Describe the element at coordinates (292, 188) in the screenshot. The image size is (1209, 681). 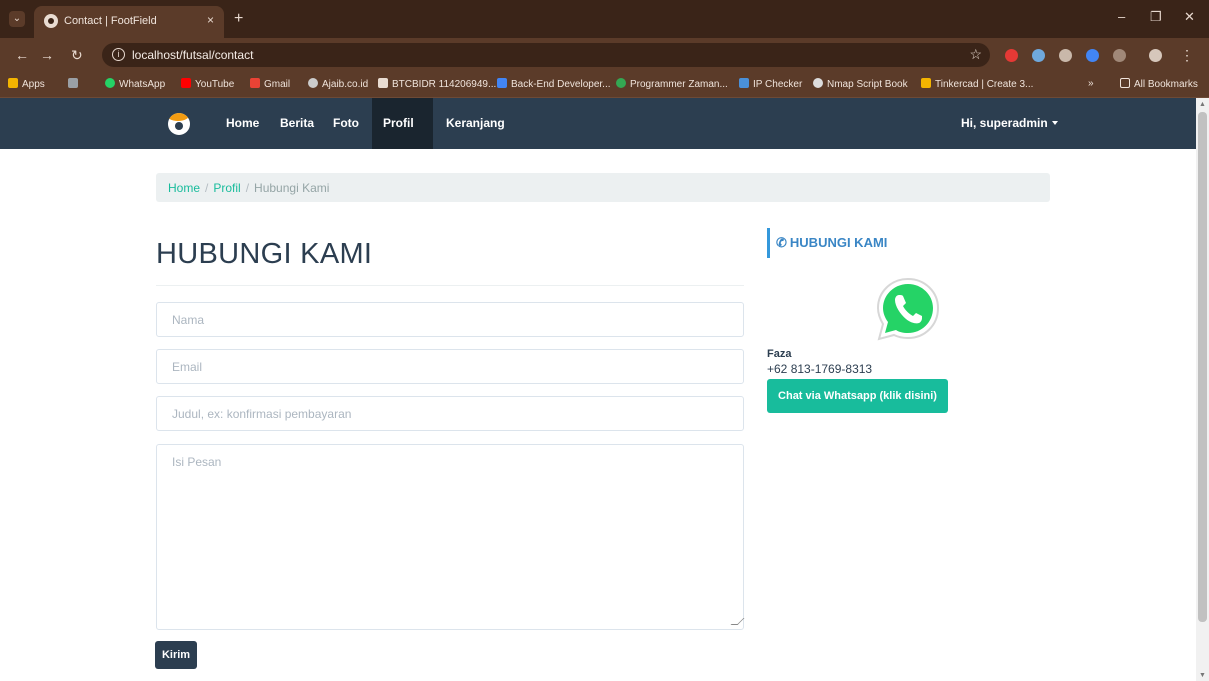
I see `breadcrumb-current: Hubungi Kami` at that location.